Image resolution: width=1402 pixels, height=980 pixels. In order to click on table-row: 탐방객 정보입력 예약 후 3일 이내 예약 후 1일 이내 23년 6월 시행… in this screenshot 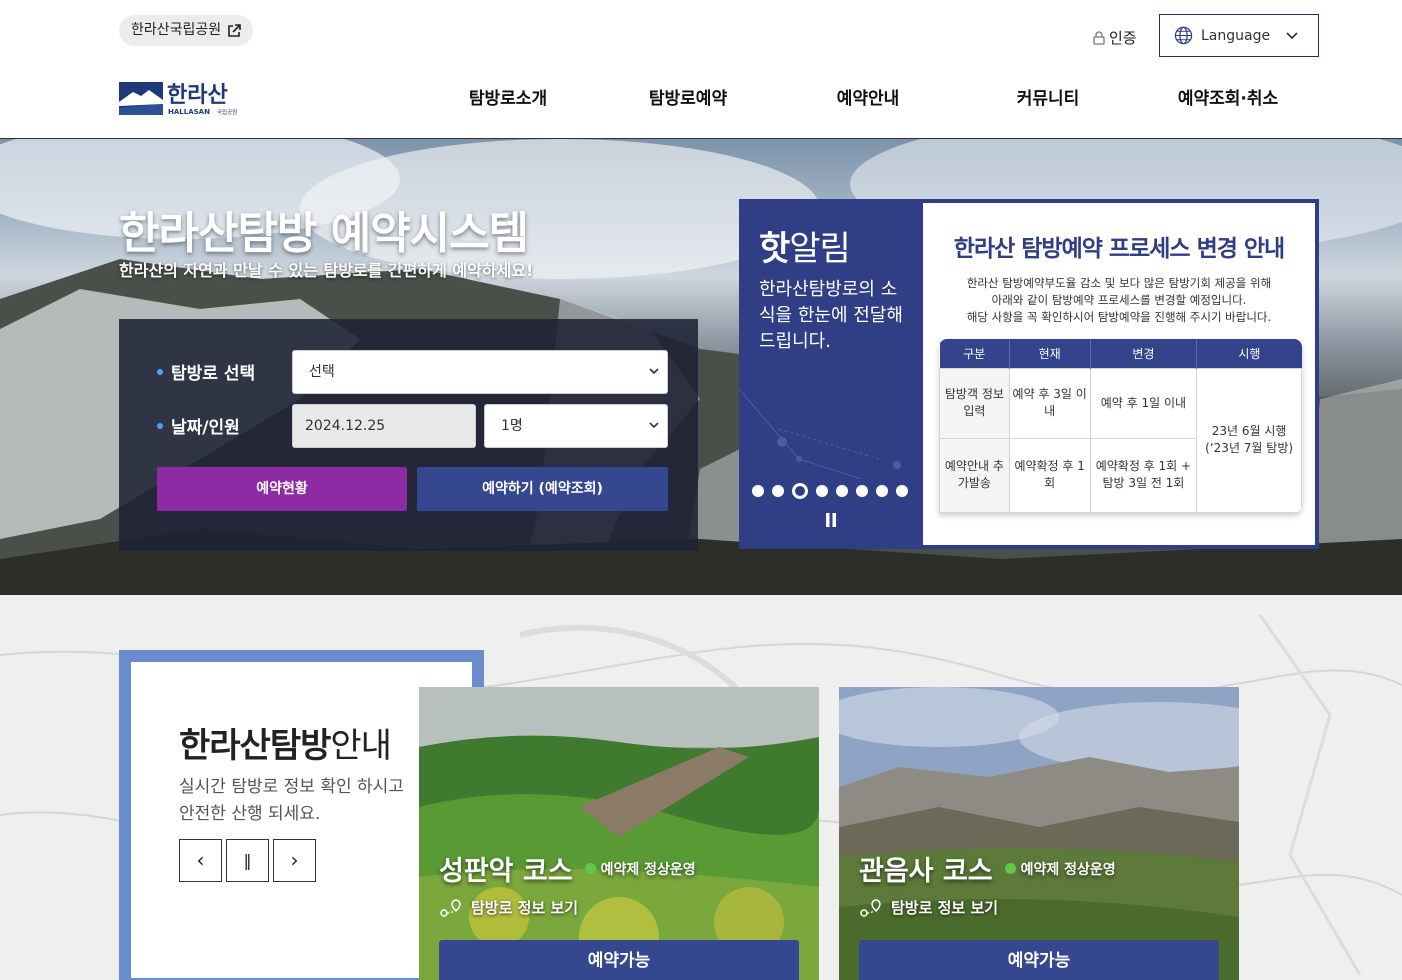, I will do `click(1120, 440)`.